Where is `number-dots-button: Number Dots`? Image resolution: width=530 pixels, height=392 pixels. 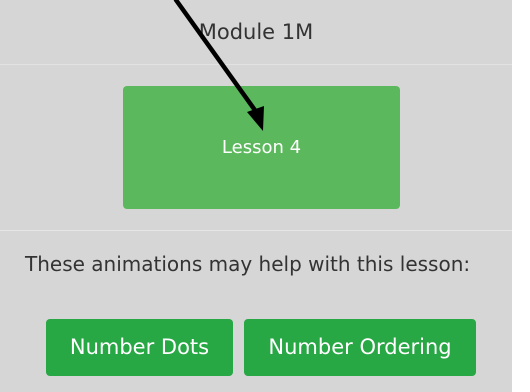
number-dots-button: Number Dots is located at coordinates (139, 347).